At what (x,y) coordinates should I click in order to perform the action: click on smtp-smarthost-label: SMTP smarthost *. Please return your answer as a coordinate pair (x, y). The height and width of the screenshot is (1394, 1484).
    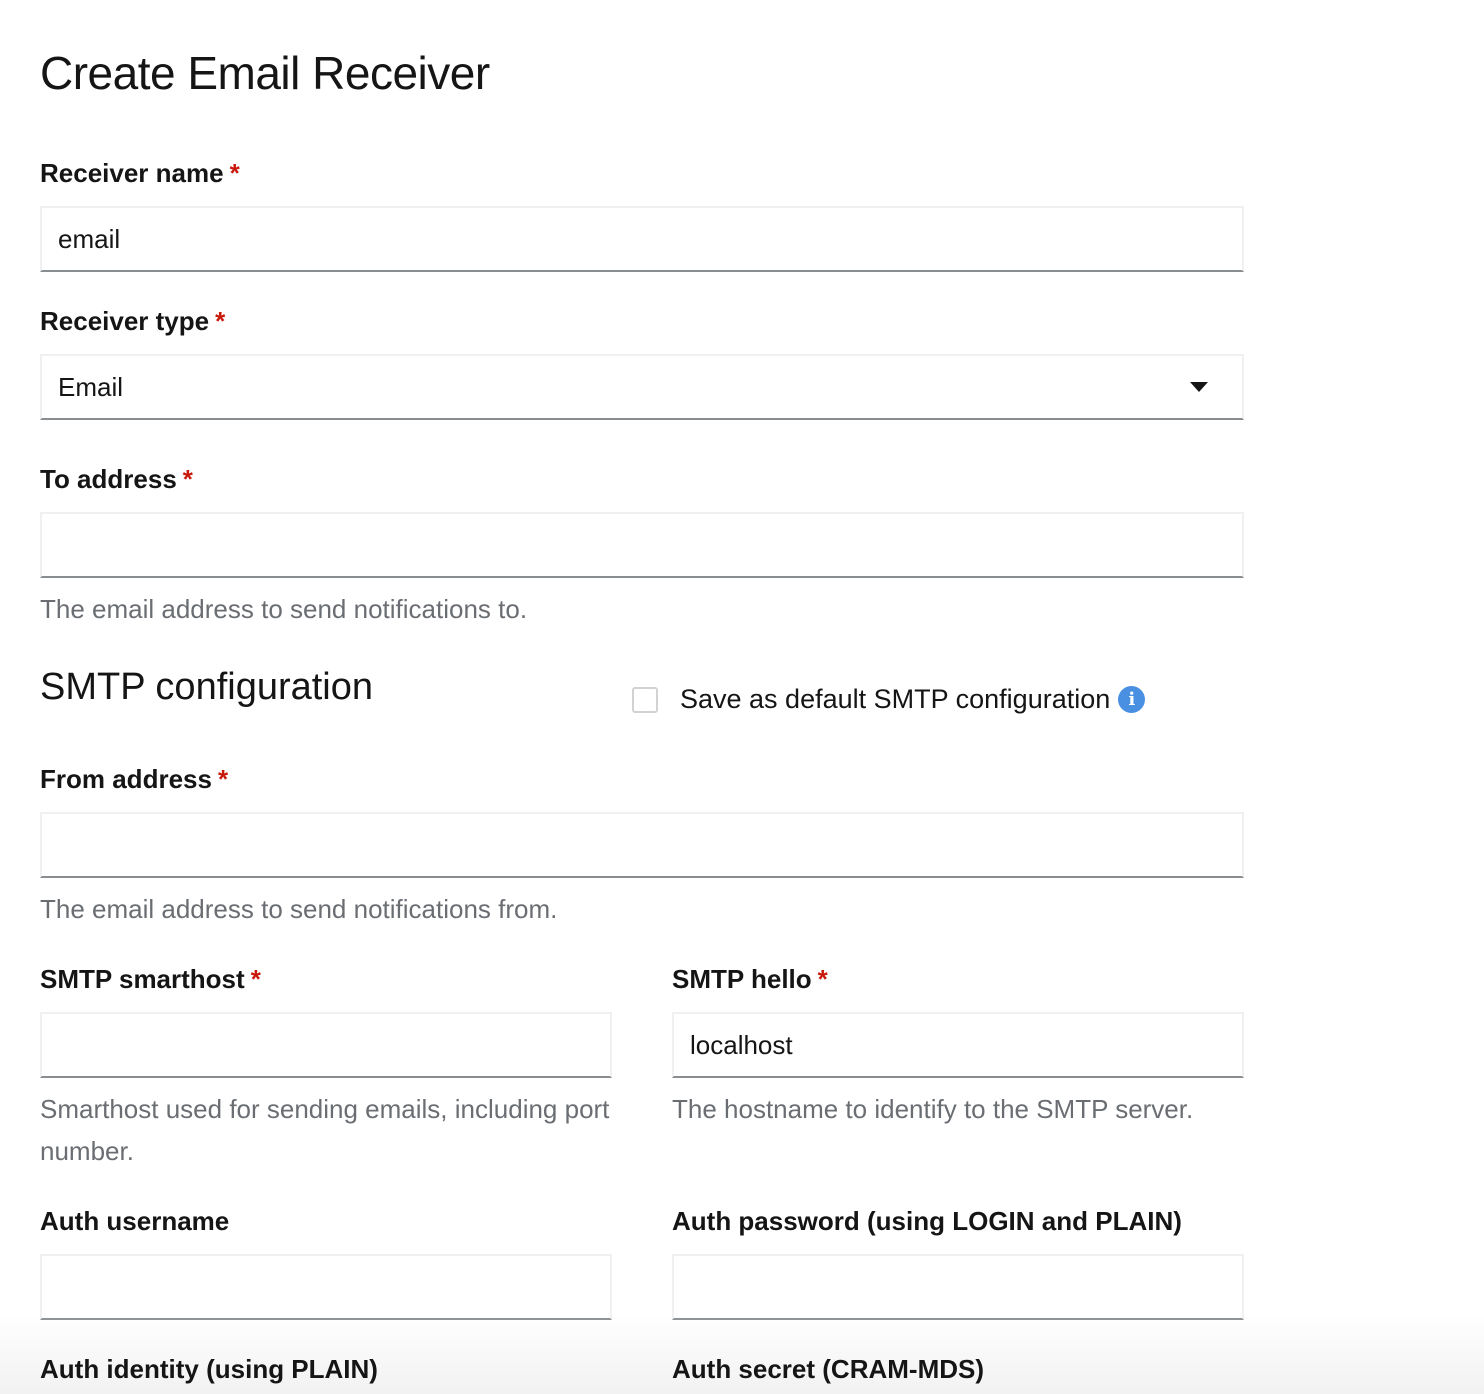
    Looking at the image, I should click on (150, 979).